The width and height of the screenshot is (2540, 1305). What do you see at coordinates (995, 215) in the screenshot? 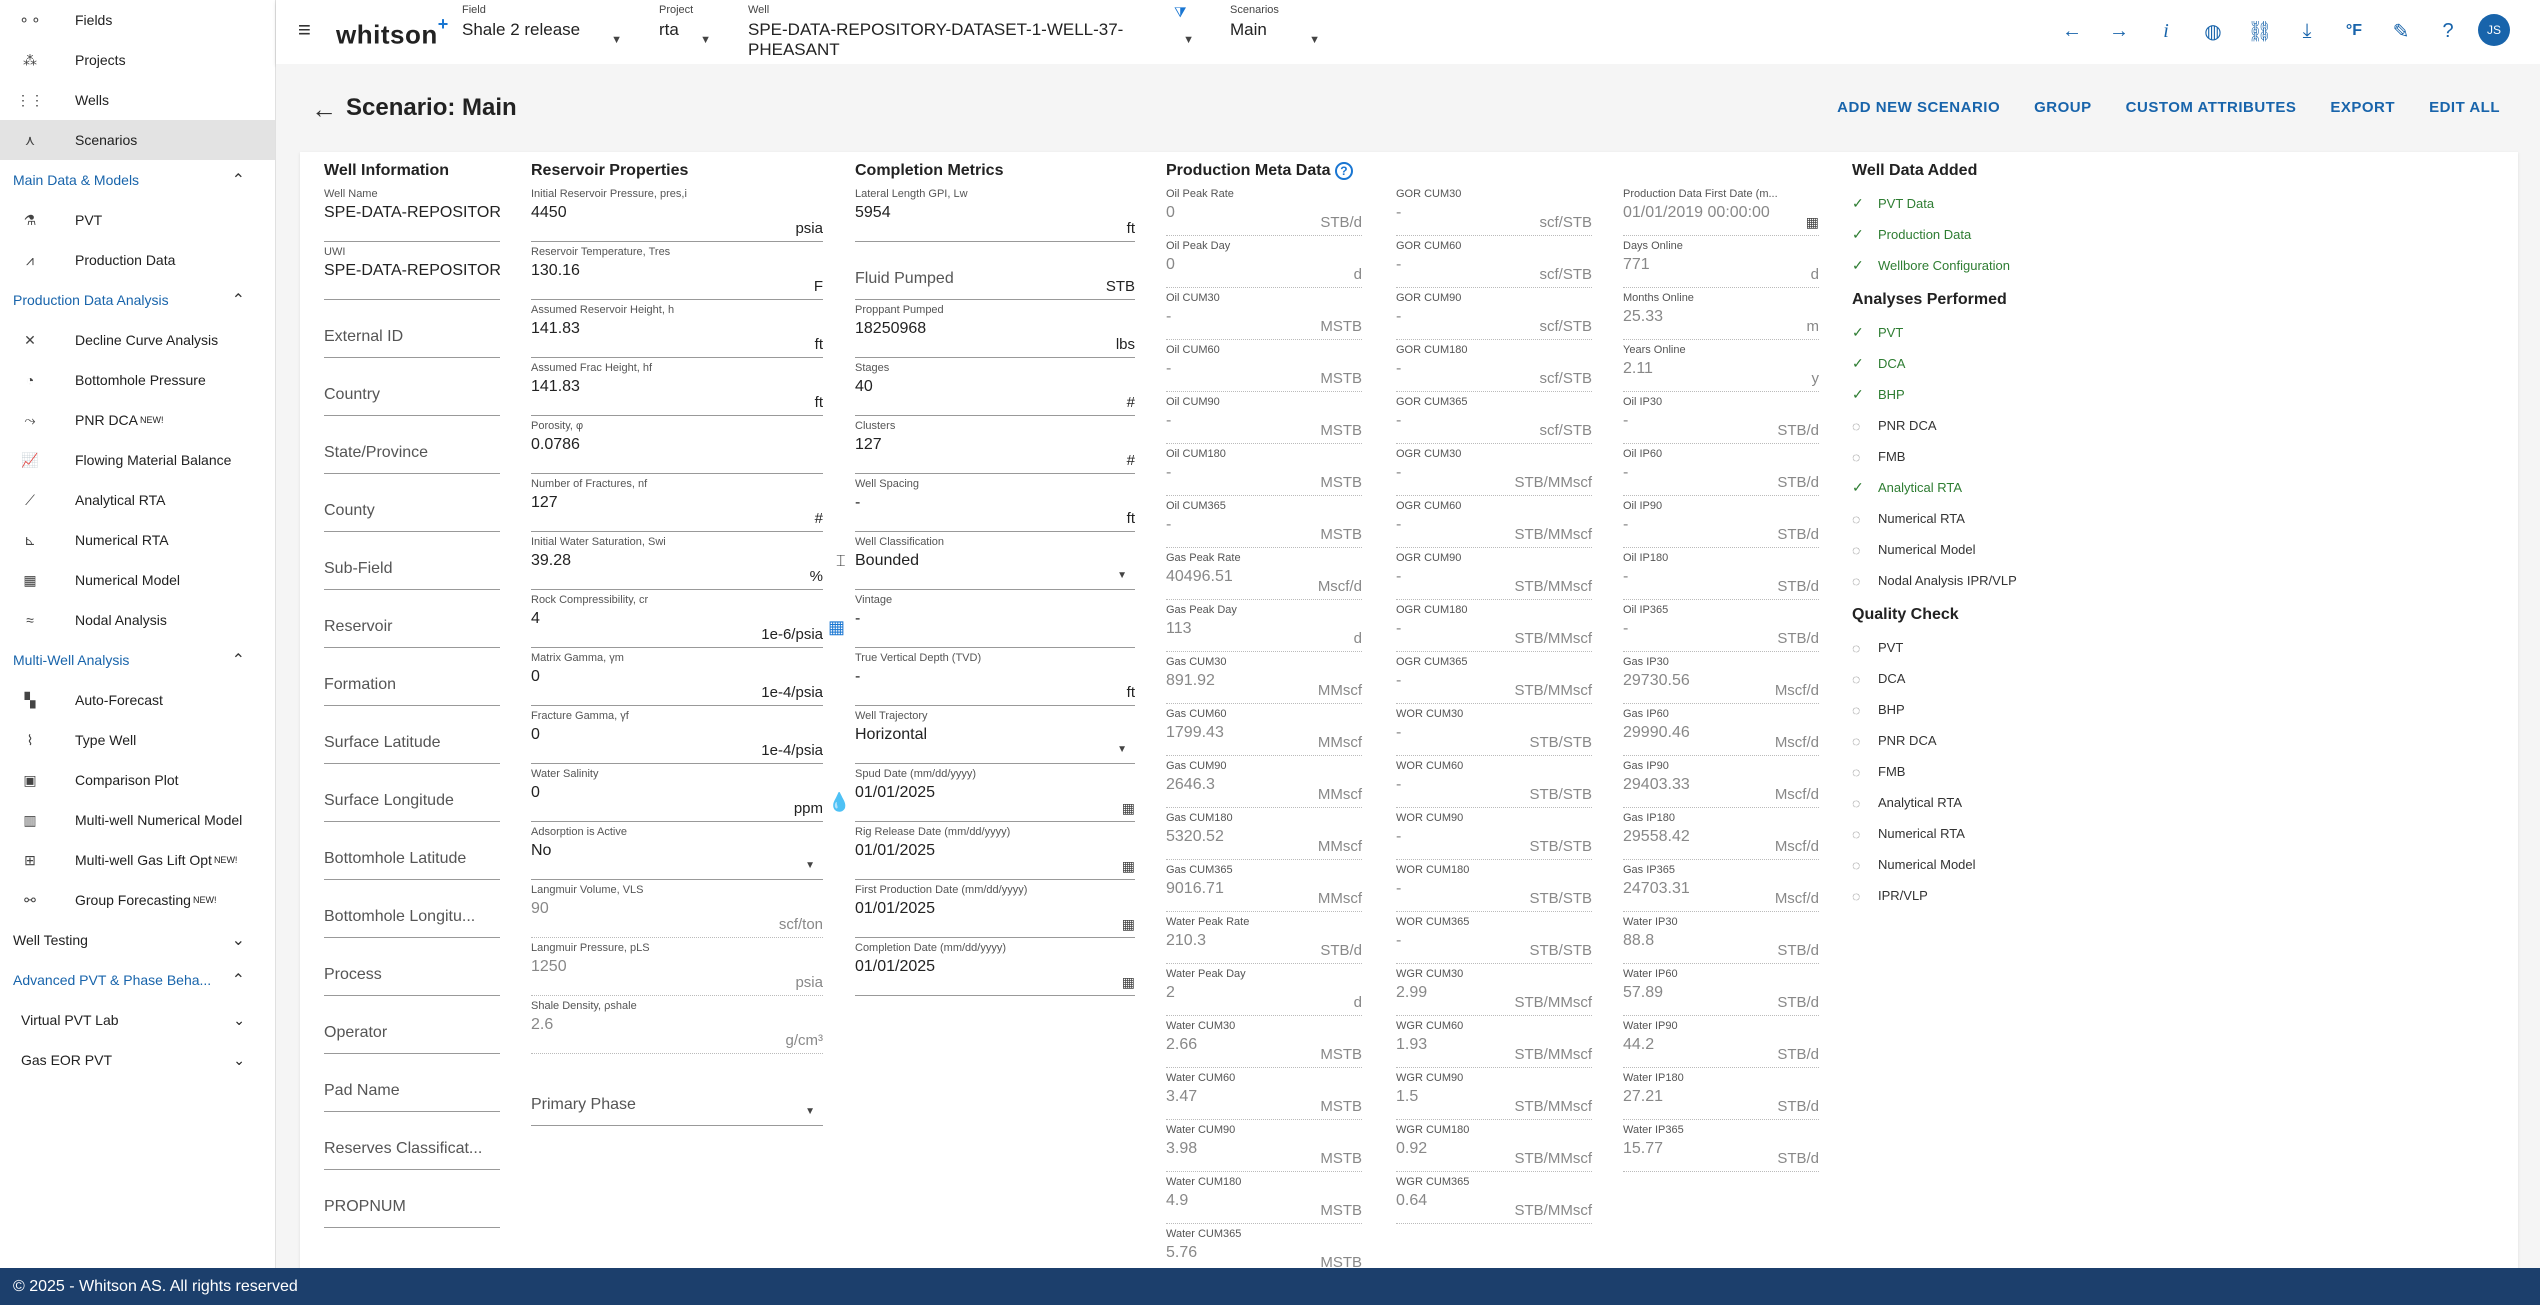
I see `lateral-length-gpi-lw-field: Lateral Length GPI, Lw 5954 ft` at bounding box center [995, 215].